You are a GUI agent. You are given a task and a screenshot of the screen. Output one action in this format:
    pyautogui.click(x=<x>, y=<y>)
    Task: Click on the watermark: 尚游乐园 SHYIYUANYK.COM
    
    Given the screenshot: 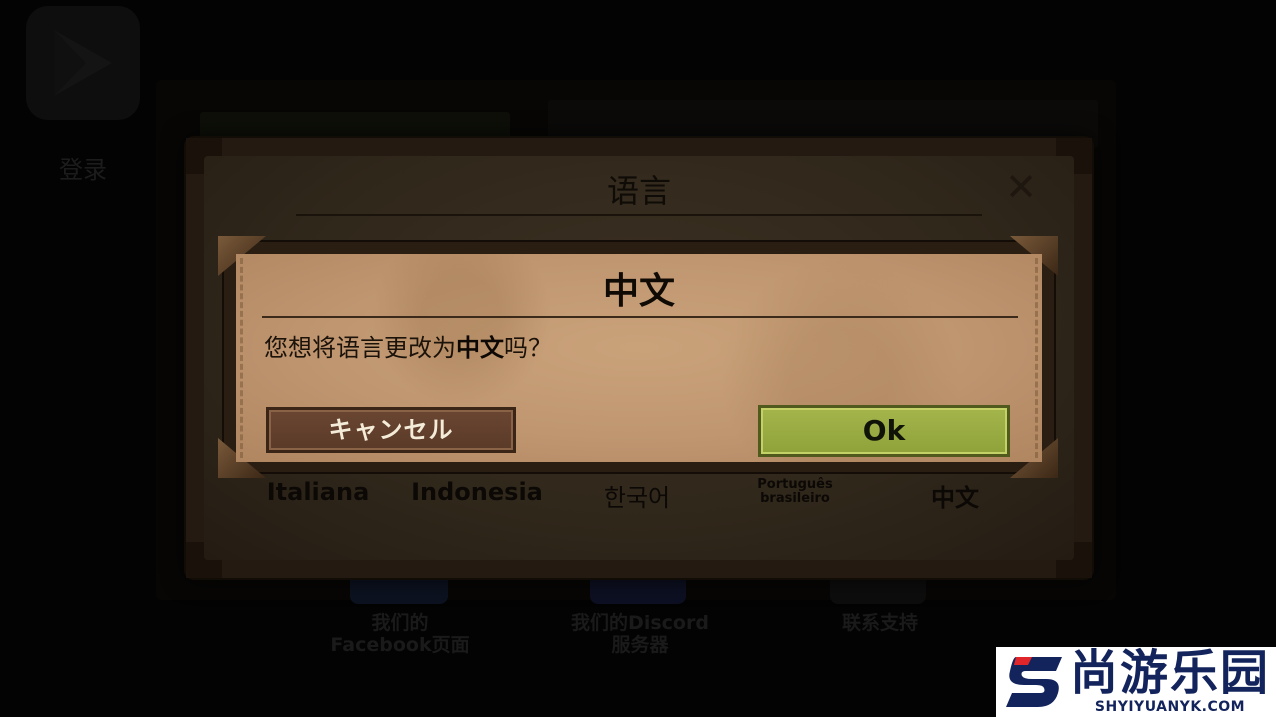 What is the action you would take?
    pyautogui.click(x=1136, y=682)
    